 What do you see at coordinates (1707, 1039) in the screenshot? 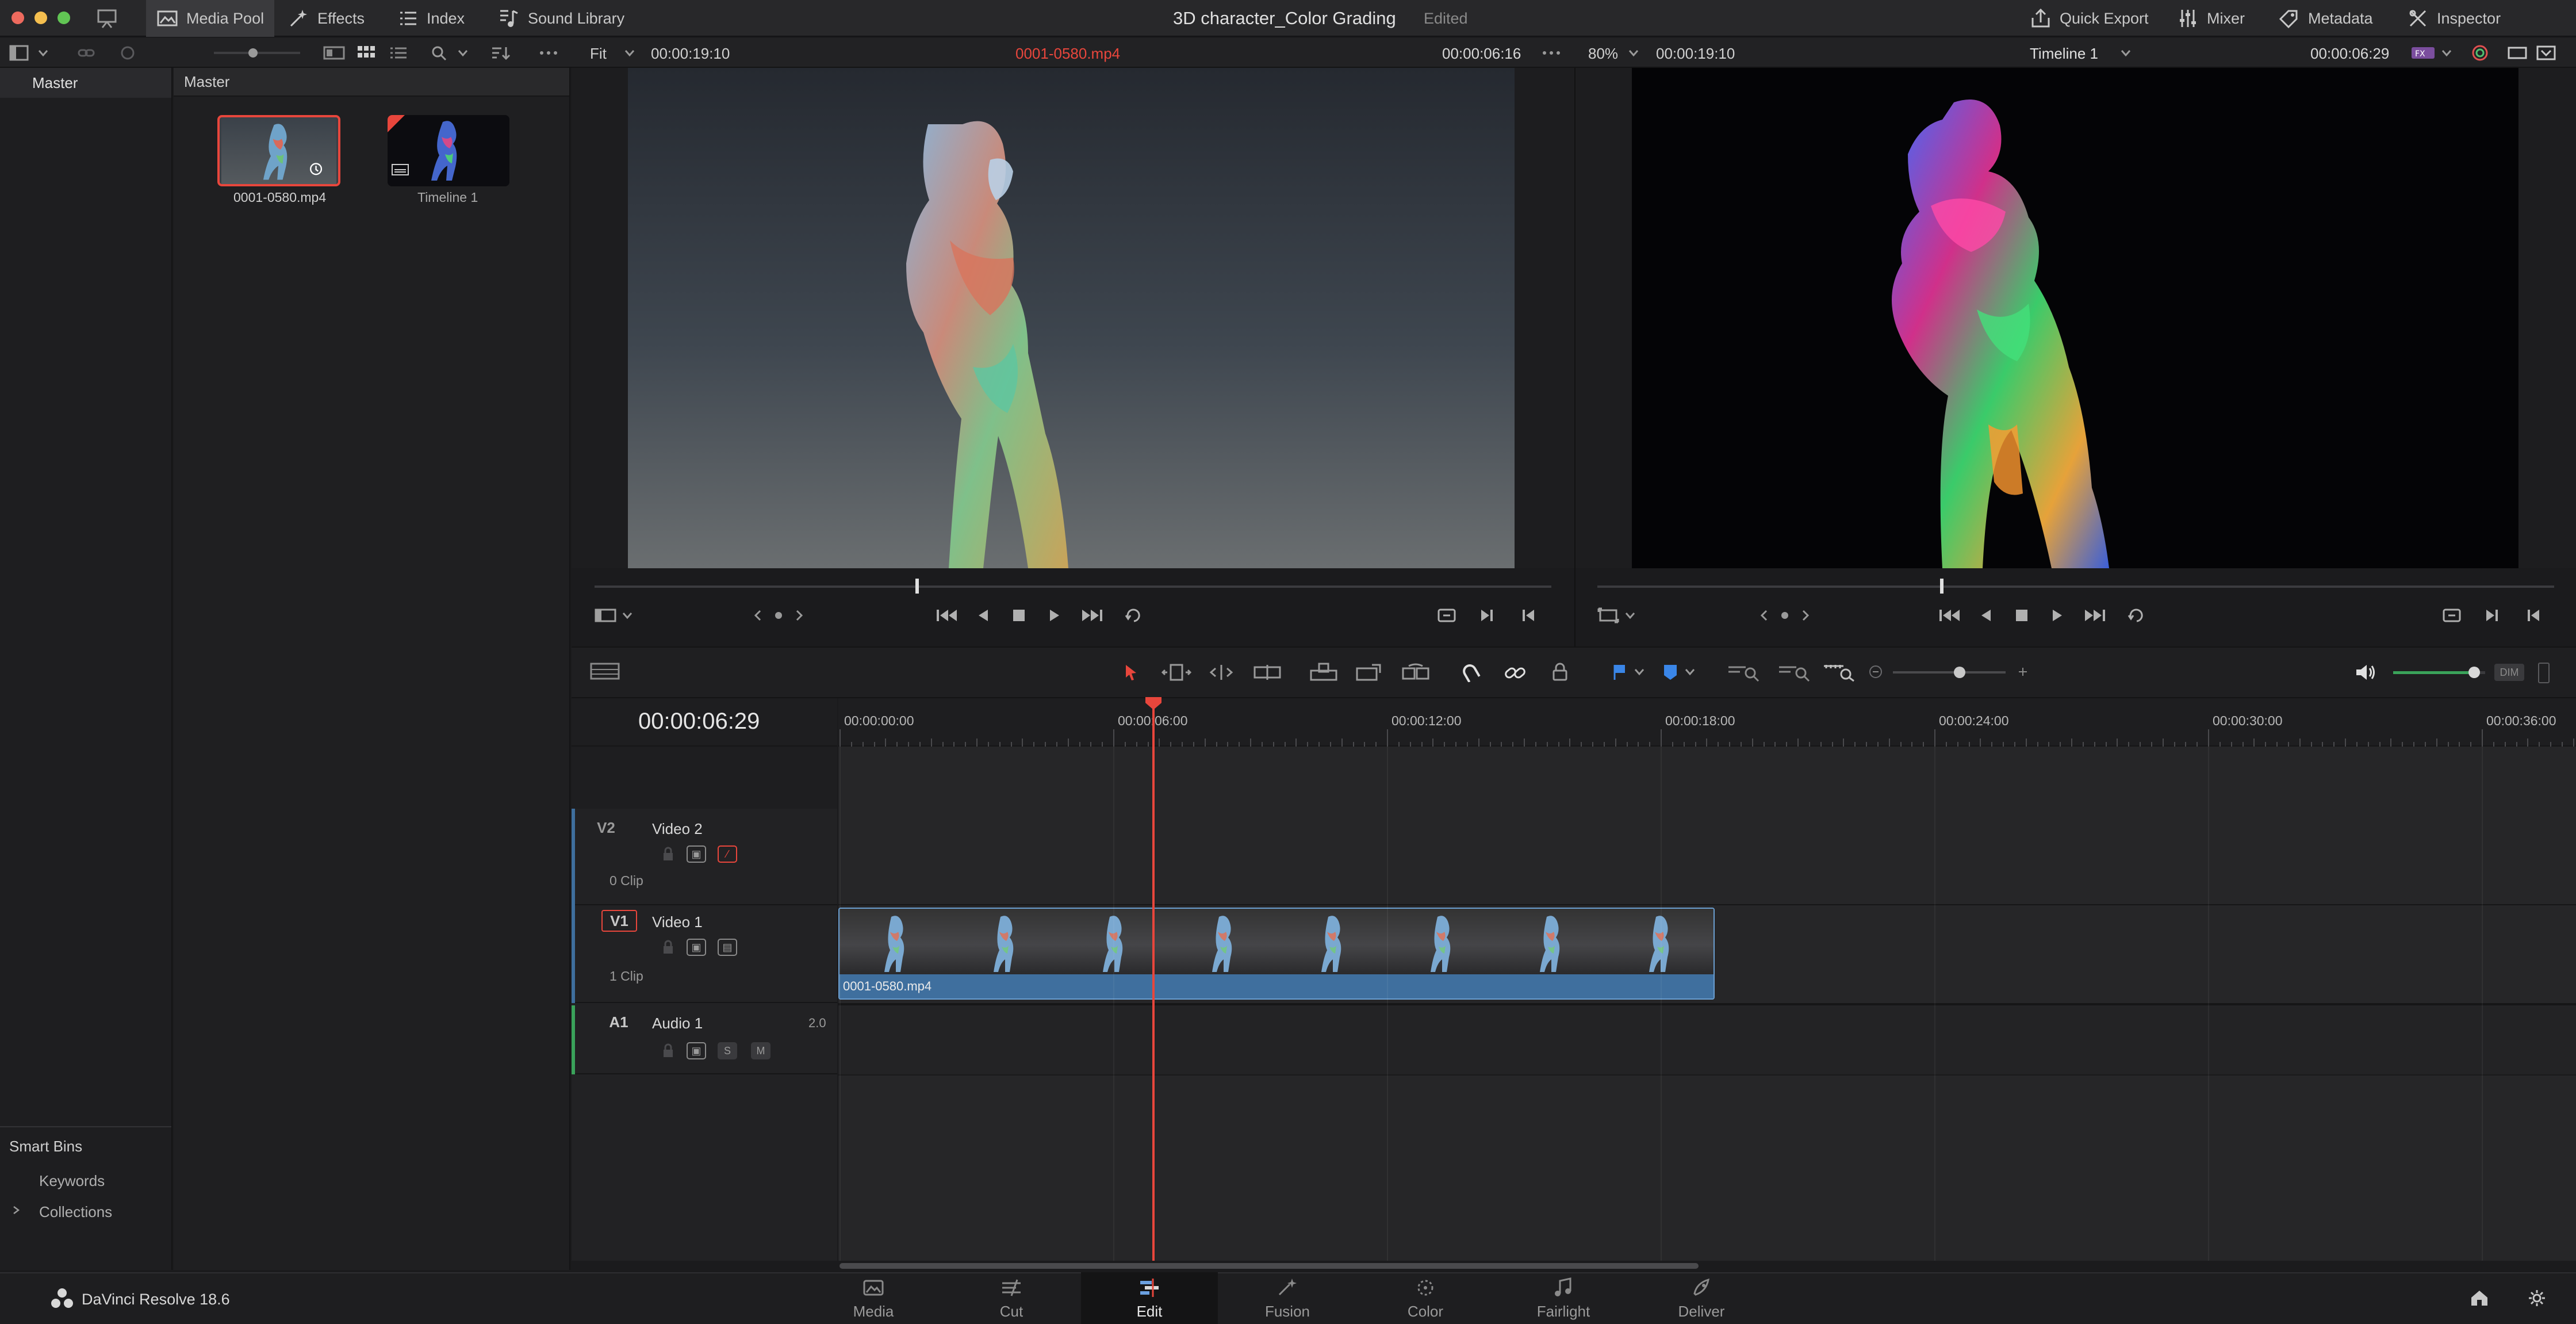
I see `audio-track-lane` at bounding box center [1707, 1039].